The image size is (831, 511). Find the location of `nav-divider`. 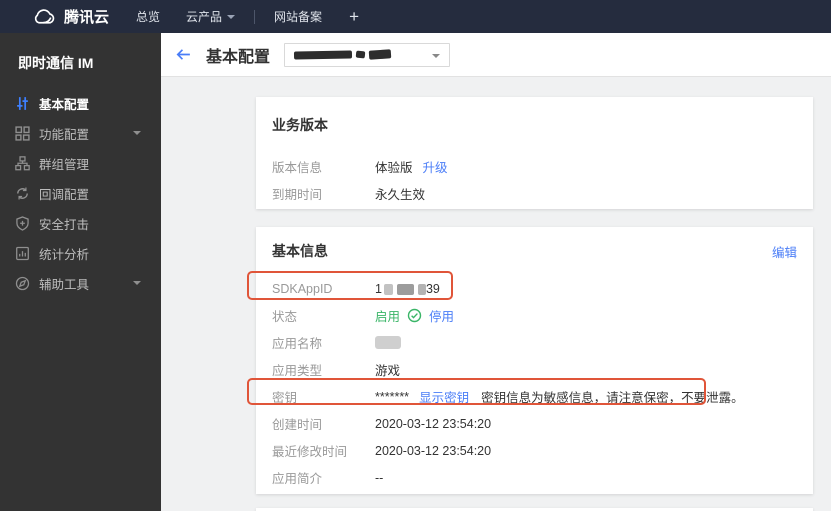

nav-divider is located at coordinates (255, 16).